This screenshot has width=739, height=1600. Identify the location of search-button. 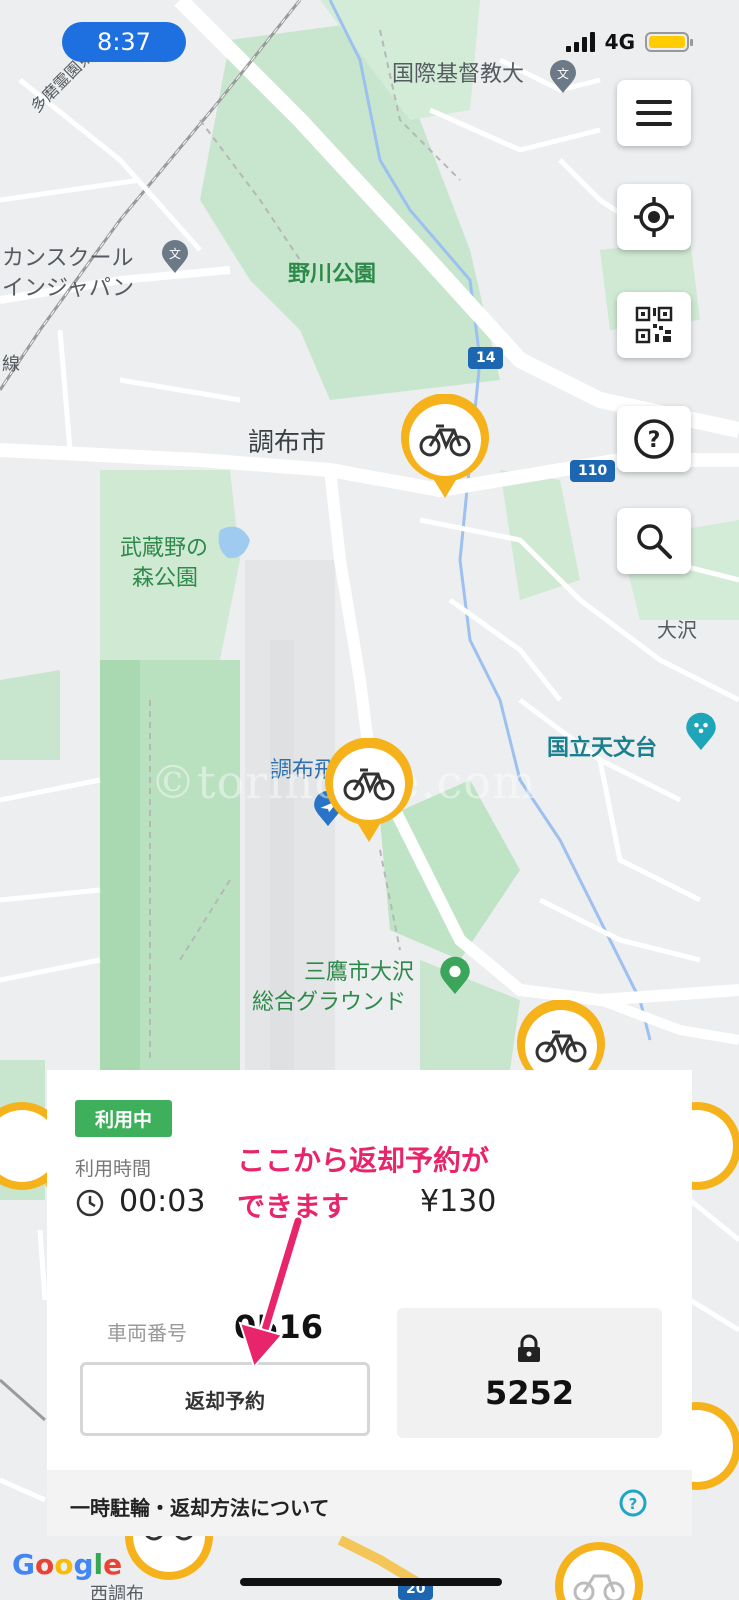
(654, 541).